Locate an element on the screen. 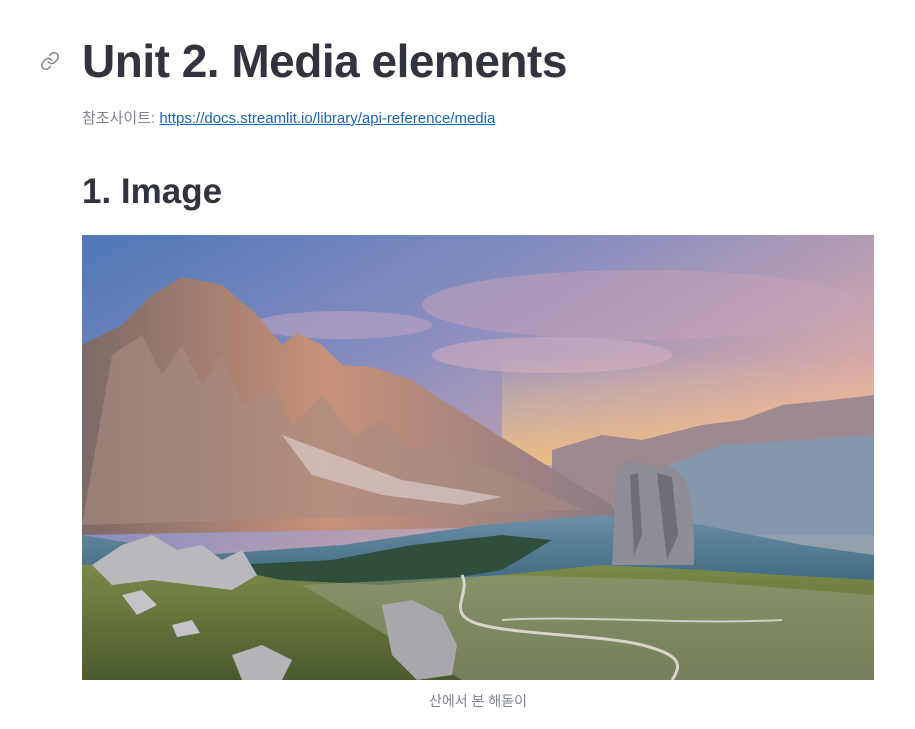 This screenshot has width=915, height=729. link-icon is located at coordinates (50, 61).